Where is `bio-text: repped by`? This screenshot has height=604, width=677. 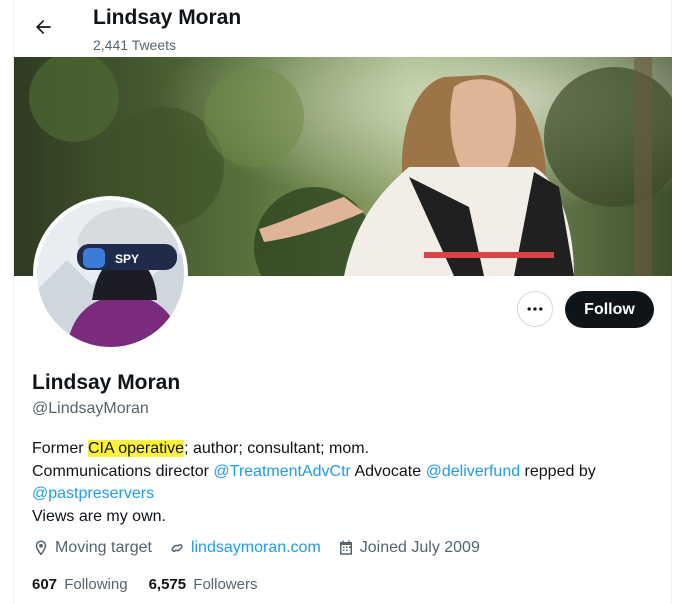
bio-text: repped by is located at coordinates (558, 471).